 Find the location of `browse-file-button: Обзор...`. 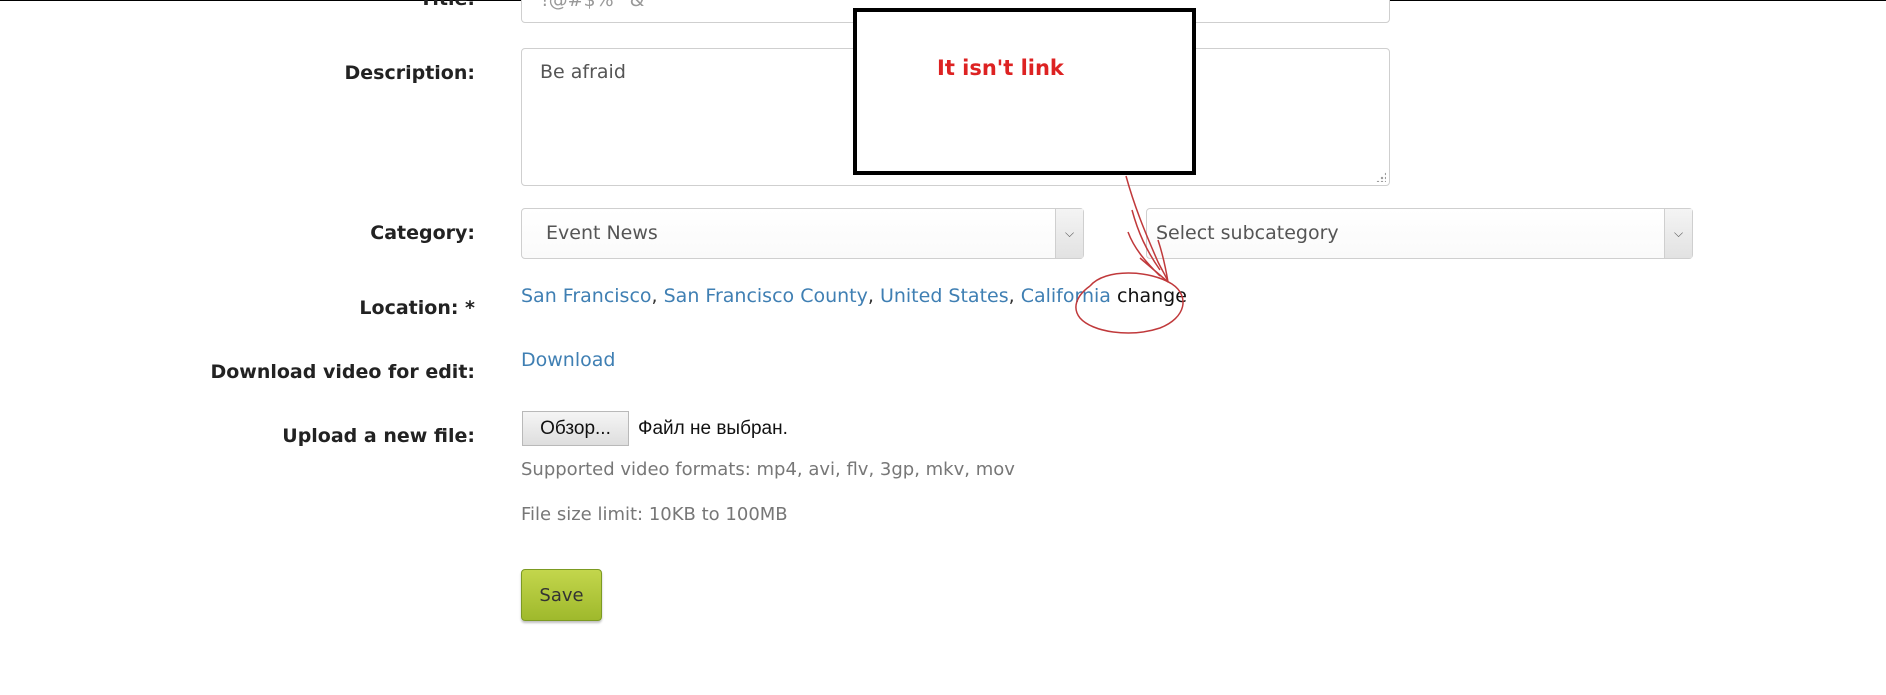

browse-file-button: Обзор... is located at coordinates (575, 428).